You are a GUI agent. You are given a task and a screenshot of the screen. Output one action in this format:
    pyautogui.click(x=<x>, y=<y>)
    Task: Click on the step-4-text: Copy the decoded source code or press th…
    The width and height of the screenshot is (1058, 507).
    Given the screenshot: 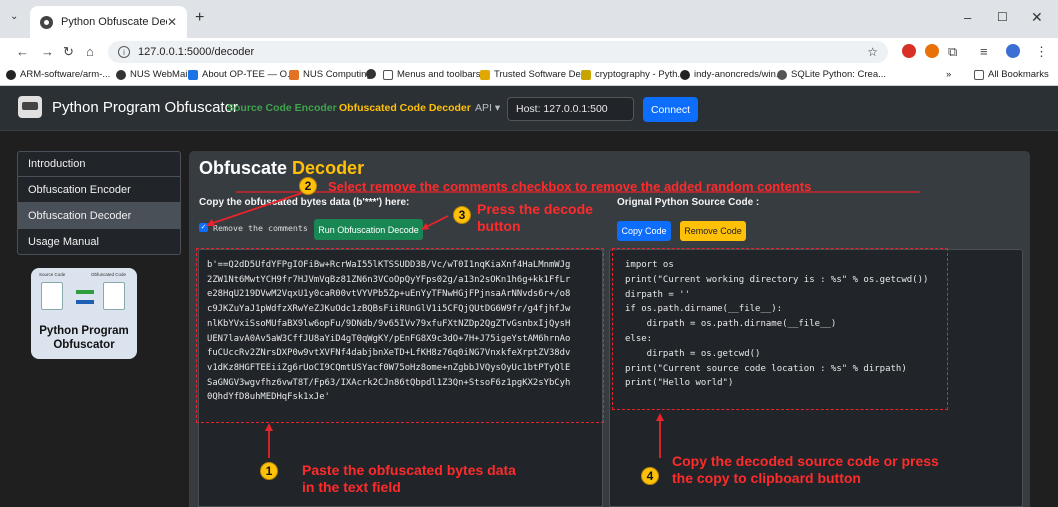 What is the action you would take?
    pyautogui.click(x=805, y=469)
    